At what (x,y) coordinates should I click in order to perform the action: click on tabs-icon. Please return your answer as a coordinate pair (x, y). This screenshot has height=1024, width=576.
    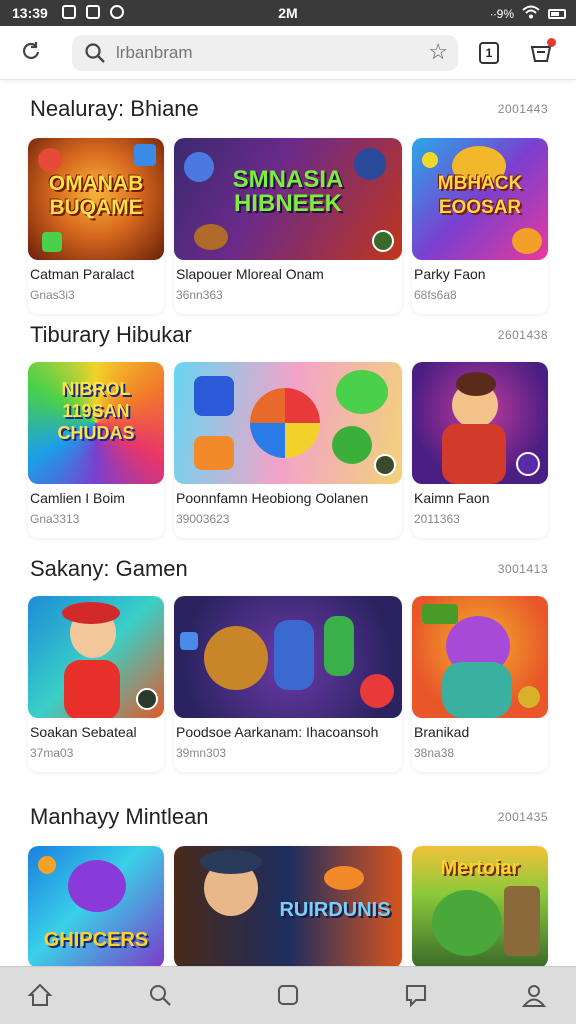
    Looking at the image, I should click on (288, 995).